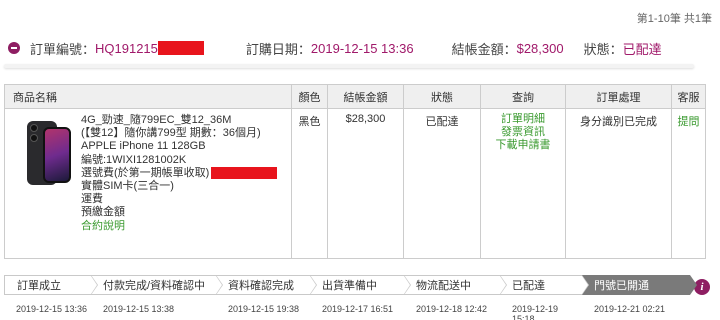  I want to click on header-color: 顏色, so click(309, 96).